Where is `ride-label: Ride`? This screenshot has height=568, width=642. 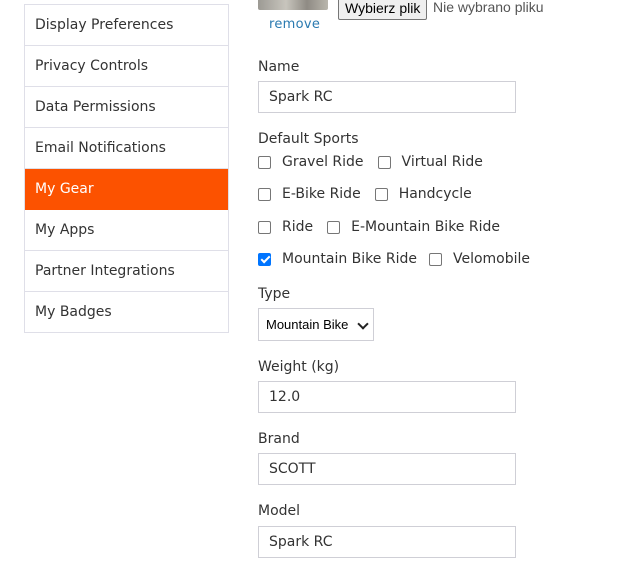
ride-label: Ride is located at coordinates (298, 227).